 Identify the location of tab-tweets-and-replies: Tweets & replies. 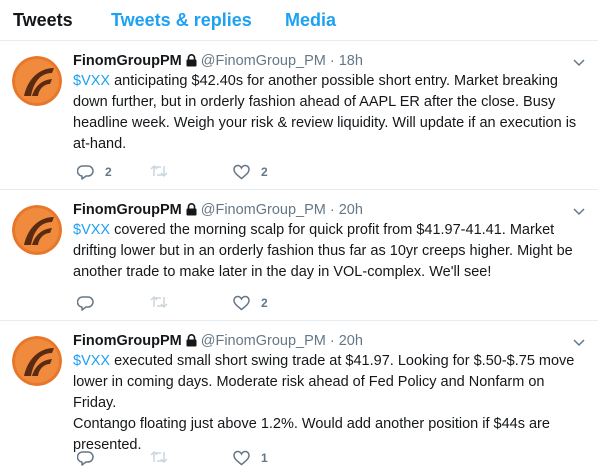
(181, 20).